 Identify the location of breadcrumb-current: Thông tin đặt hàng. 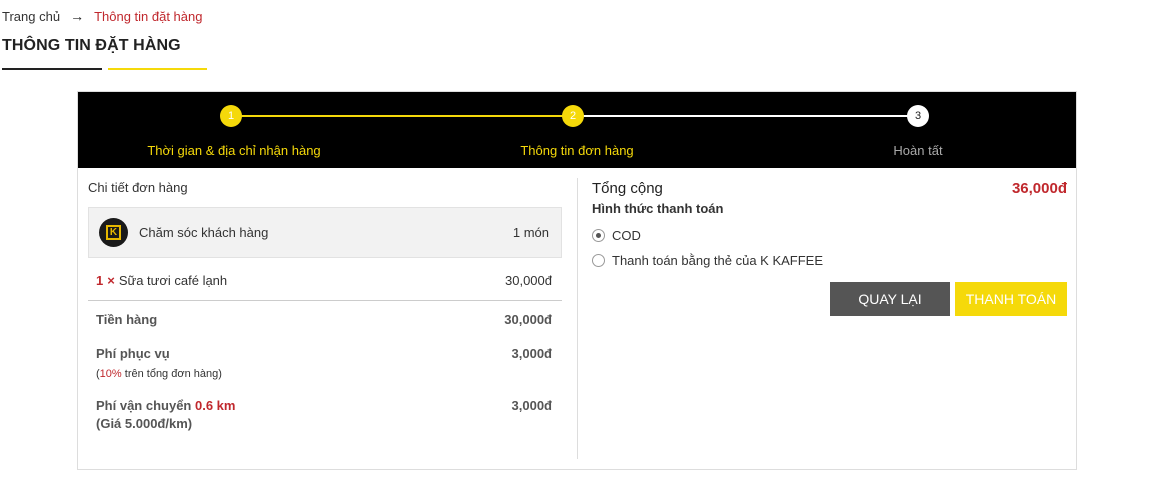
(148, 16).